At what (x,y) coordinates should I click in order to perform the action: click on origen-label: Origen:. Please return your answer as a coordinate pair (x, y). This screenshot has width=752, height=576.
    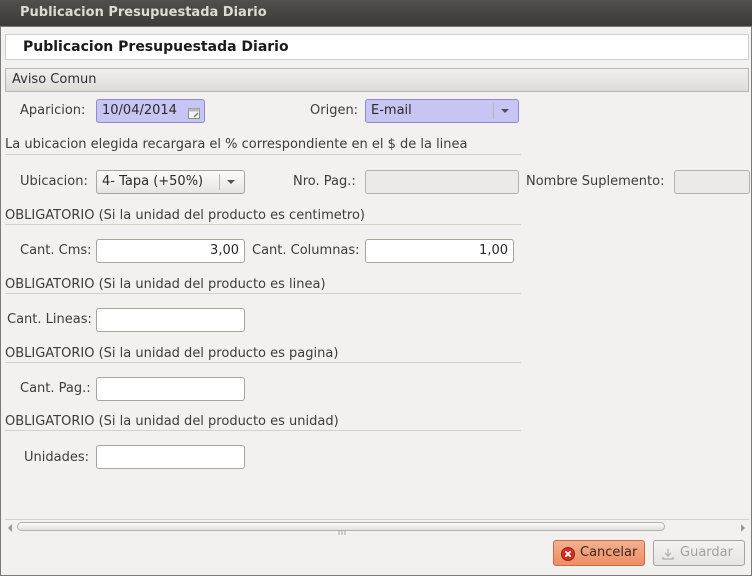
    Looking at the image, I should click on (334, 110).